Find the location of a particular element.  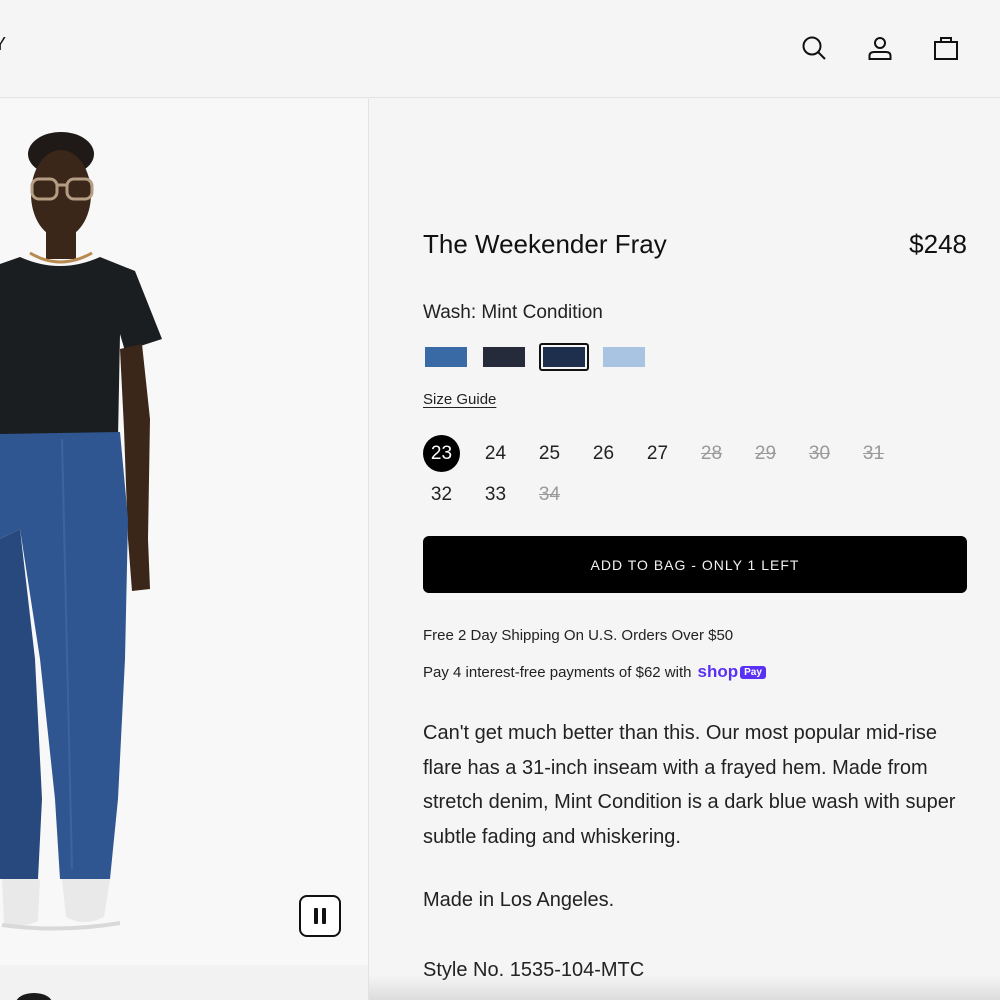

size-option: 25 is located at coordinates (549, 453).